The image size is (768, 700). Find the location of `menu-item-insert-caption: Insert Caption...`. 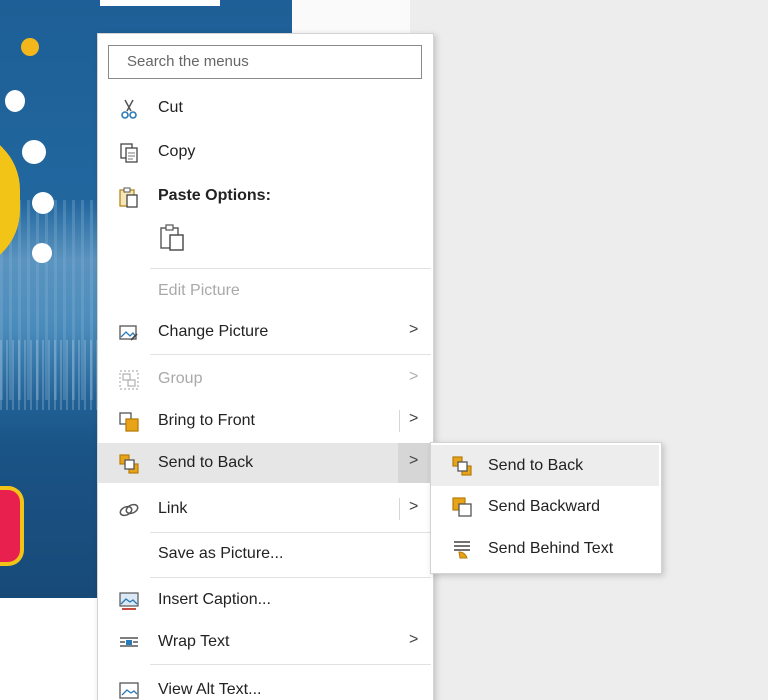

menu-item-insert-caption: Insert Caption... is located at coordinates (264, 600).